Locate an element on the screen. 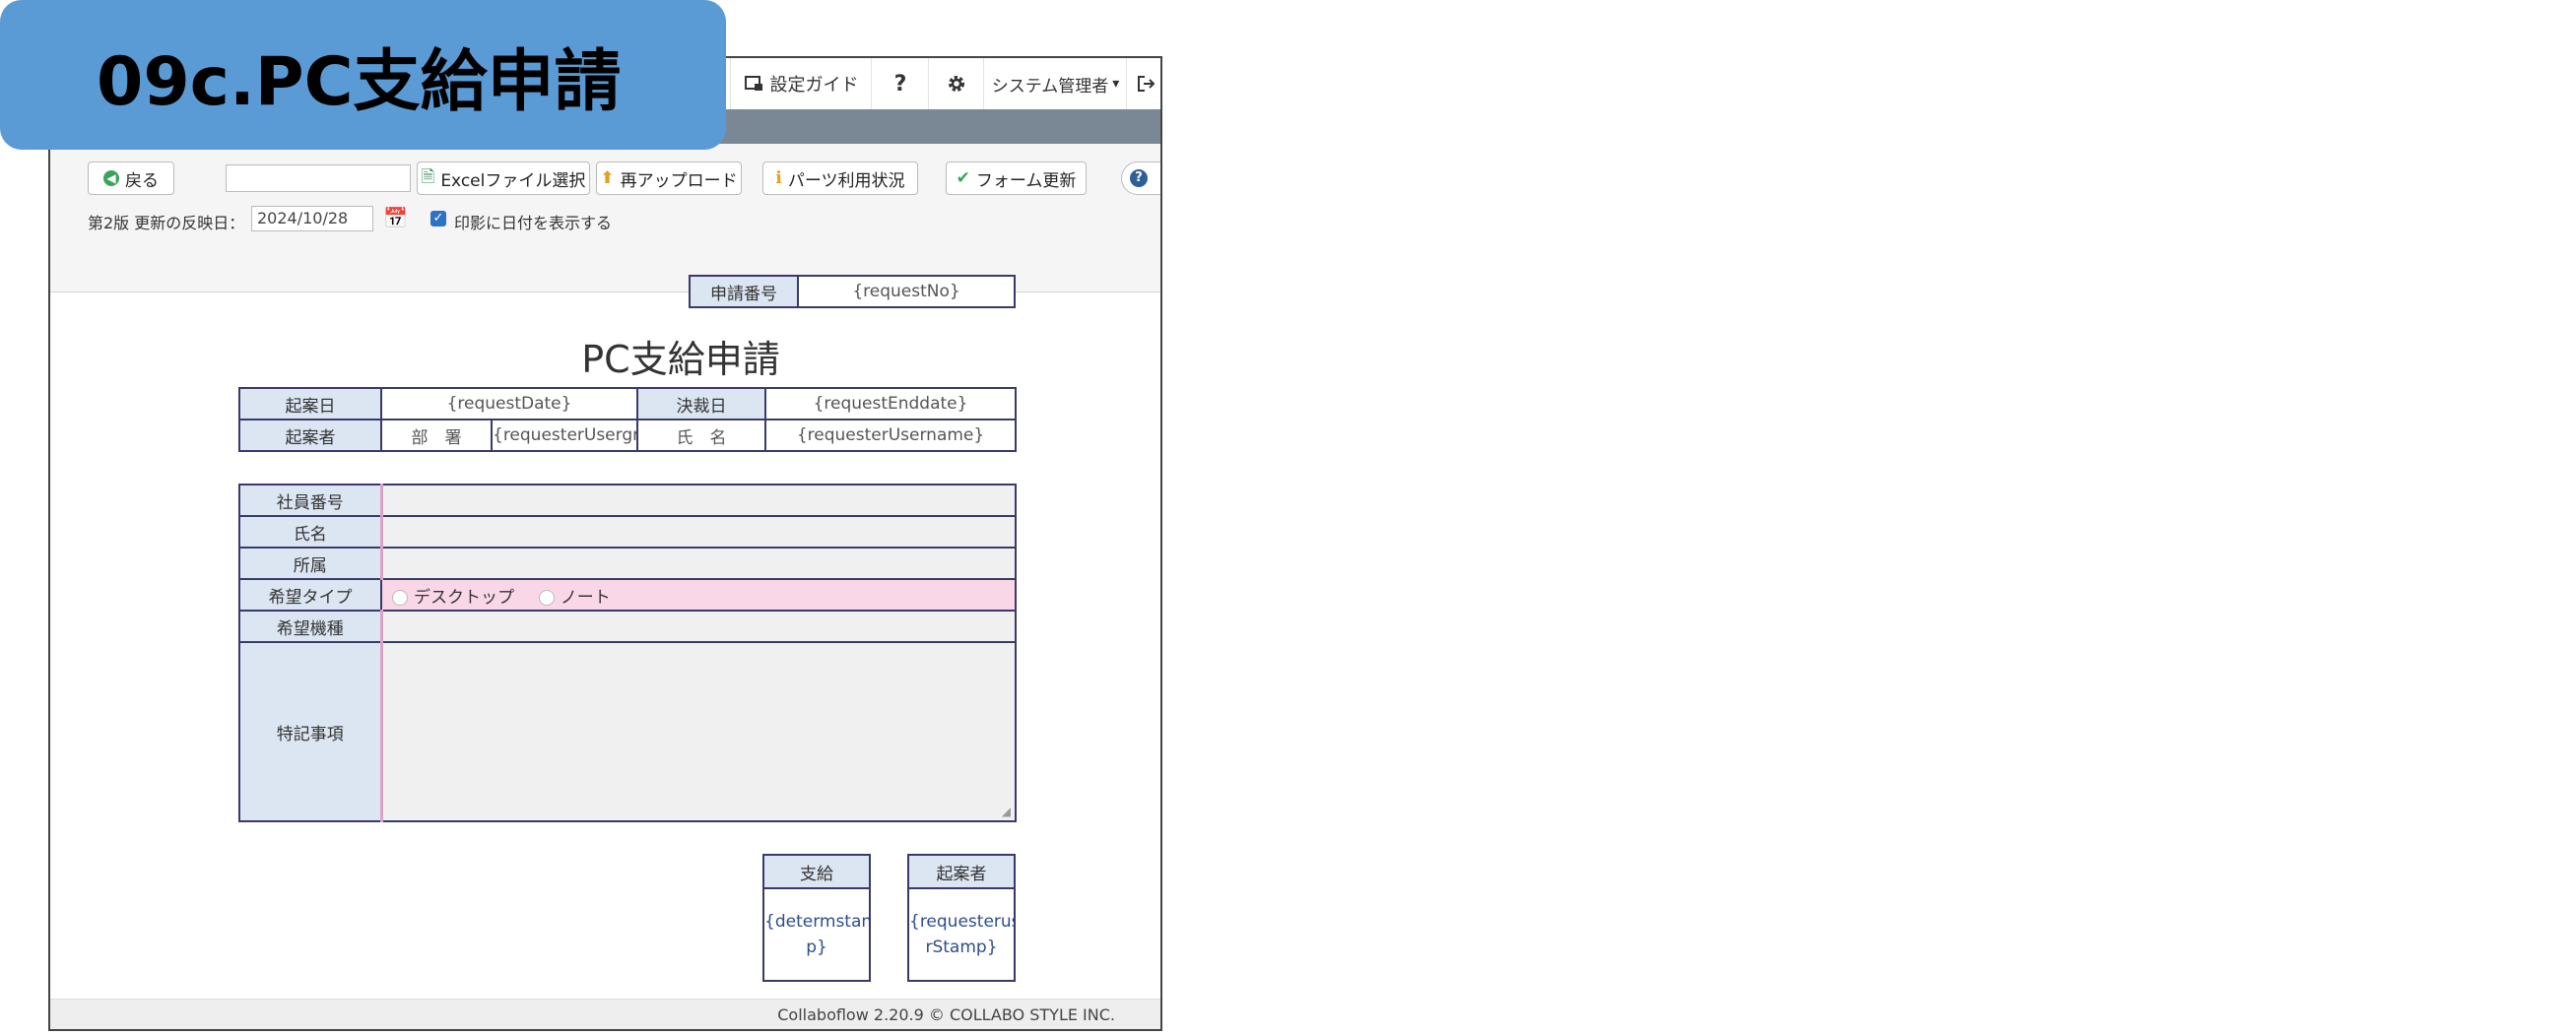 The image size is (2576, 1035). form-update-button: ✔ フォーム更新 is located at coordinates (1017, 178).